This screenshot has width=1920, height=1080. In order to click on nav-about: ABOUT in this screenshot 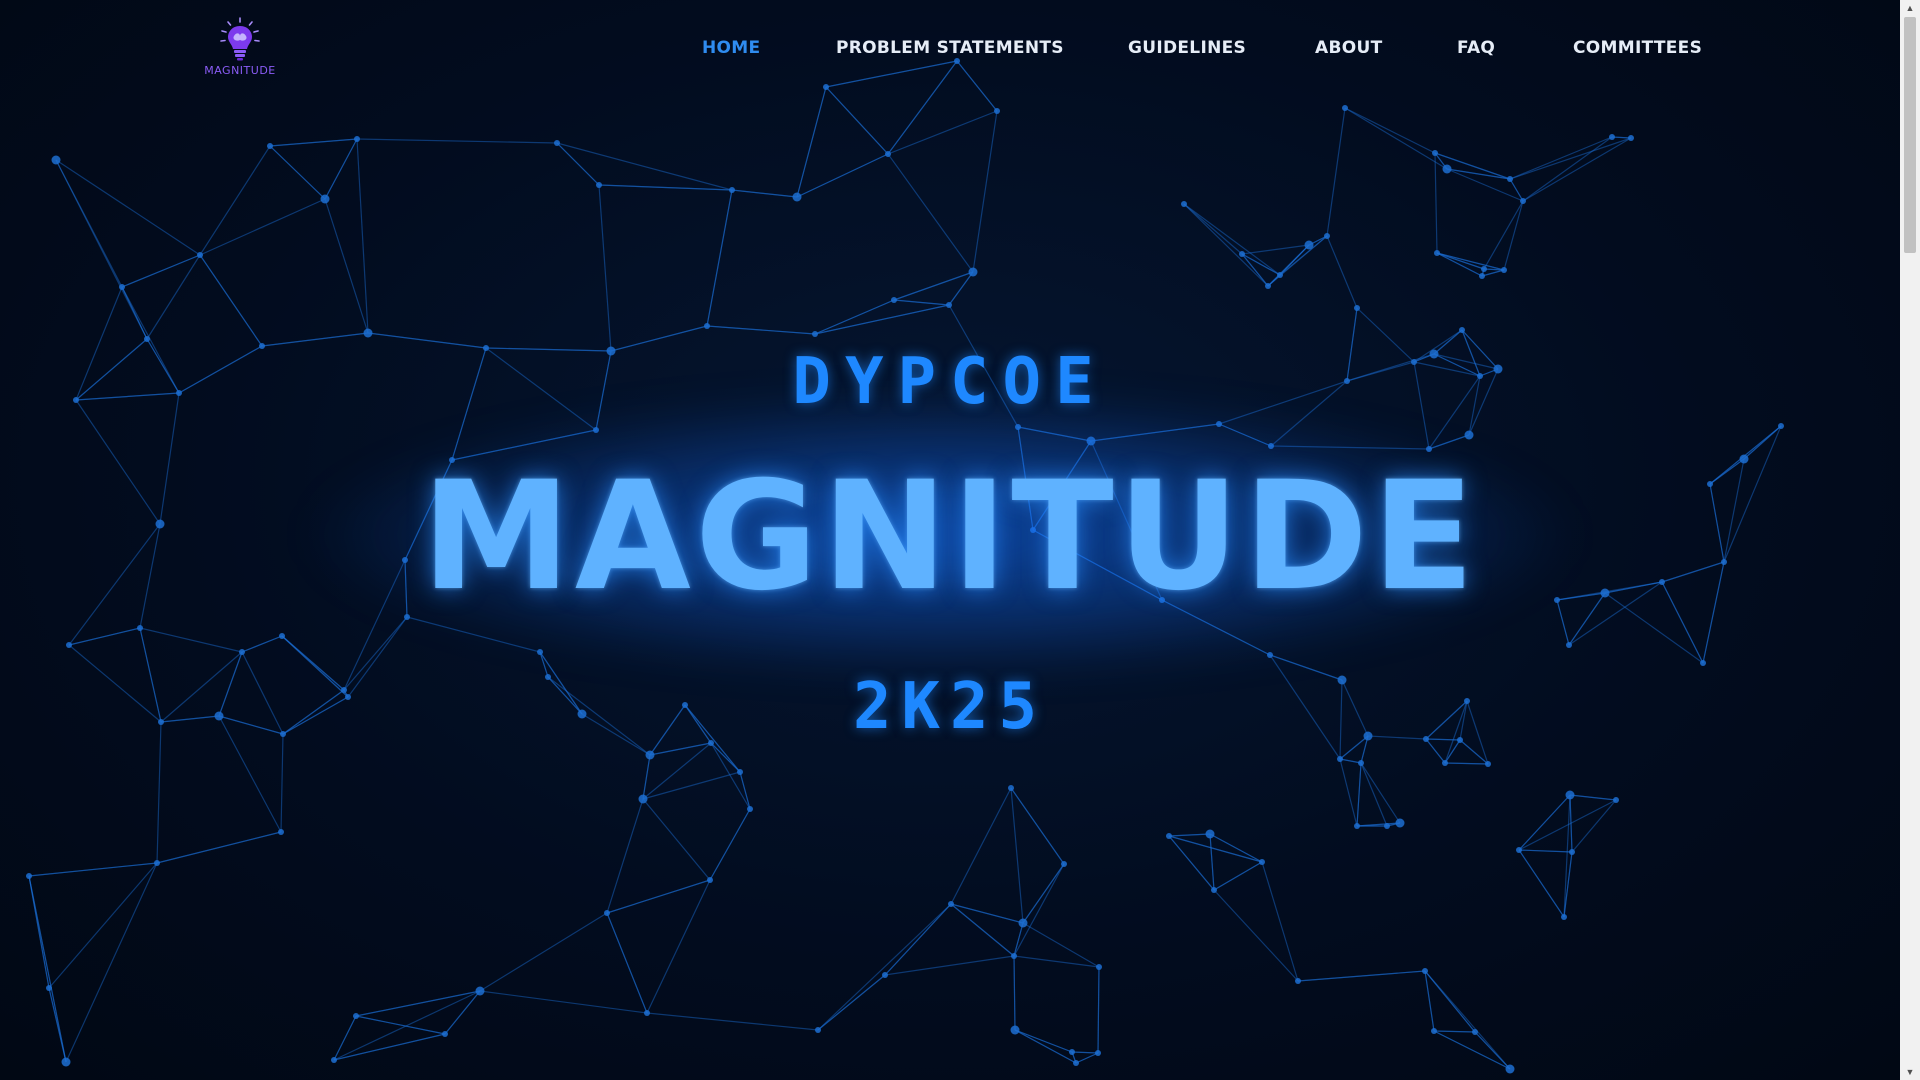, I will do `click(1348, 48)`.